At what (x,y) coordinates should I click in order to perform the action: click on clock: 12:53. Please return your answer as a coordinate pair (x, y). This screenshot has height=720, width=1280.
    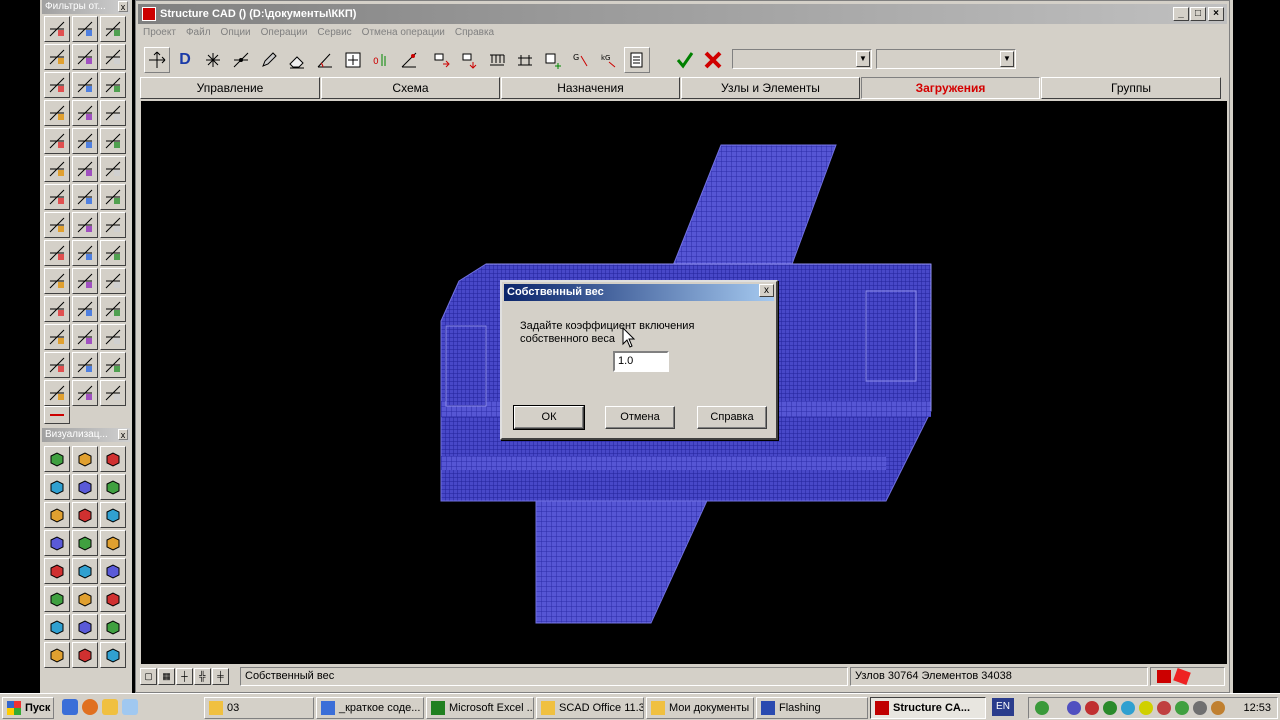
    Looking at the image, I should click on (1257, 708).